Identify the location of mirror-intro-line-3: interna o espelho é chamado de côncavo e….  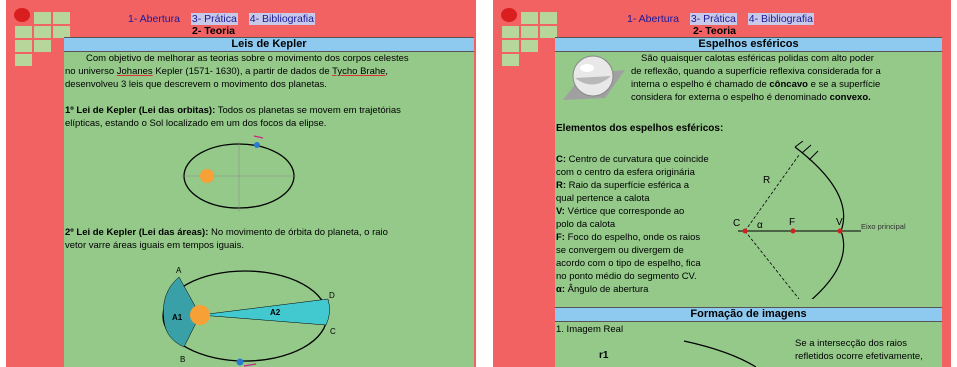
(756, 84).